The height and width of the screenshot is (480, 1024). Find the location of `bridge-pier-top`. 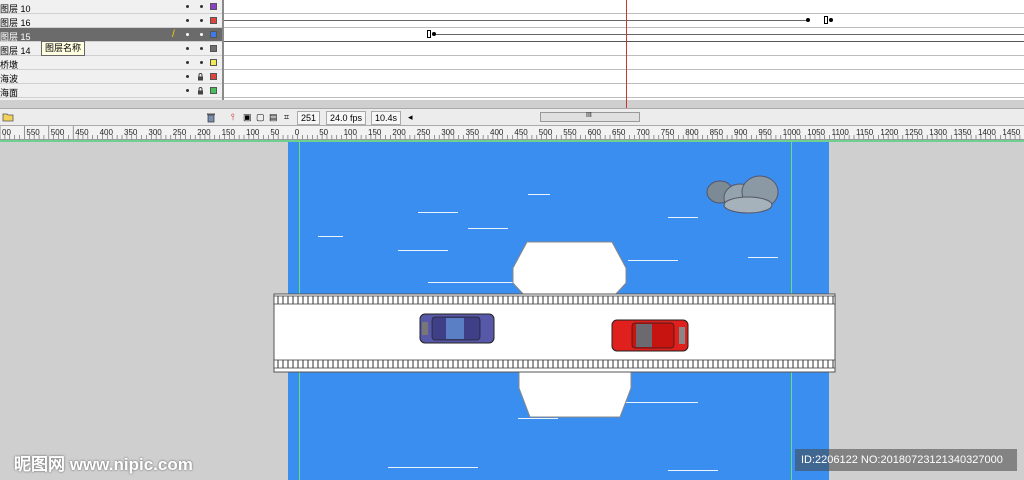

bridge-pier-top is located at coordinates (569, 269).